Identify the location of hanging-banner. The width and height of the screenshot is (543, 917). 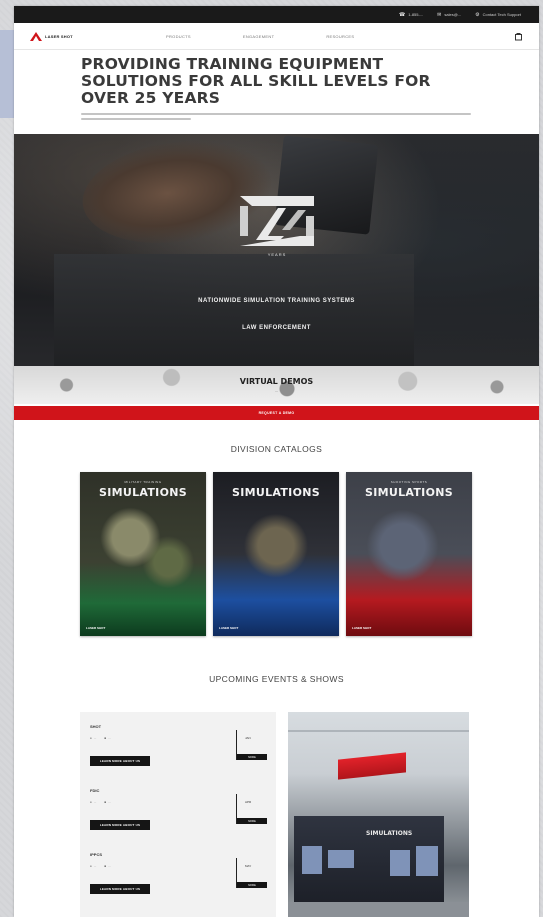
(372, 766).